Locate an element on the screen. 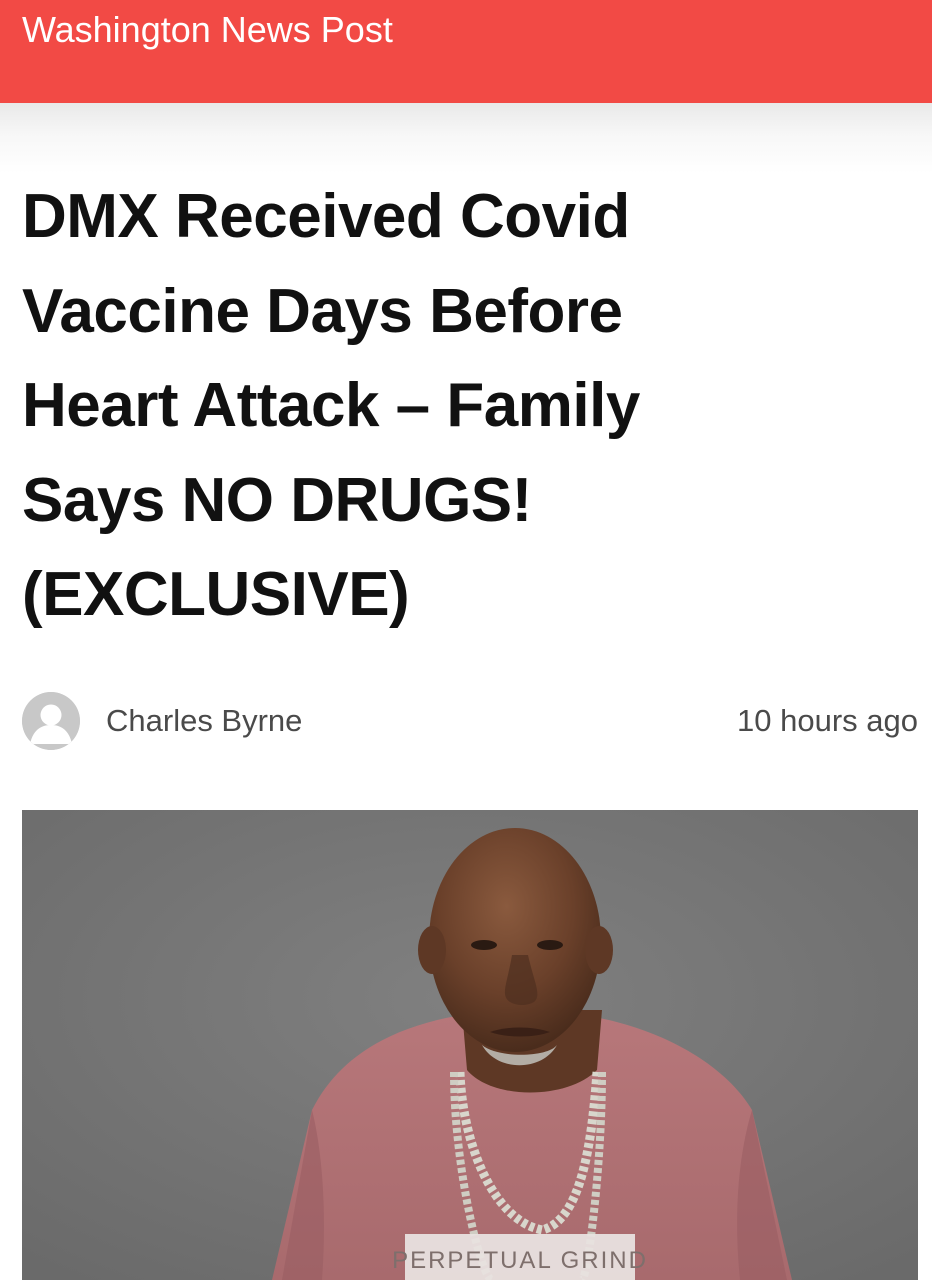 The width and height of the screenshot is (932, 1280). headline-line: Vaccine Days Before is located at coordinates (322, 311).